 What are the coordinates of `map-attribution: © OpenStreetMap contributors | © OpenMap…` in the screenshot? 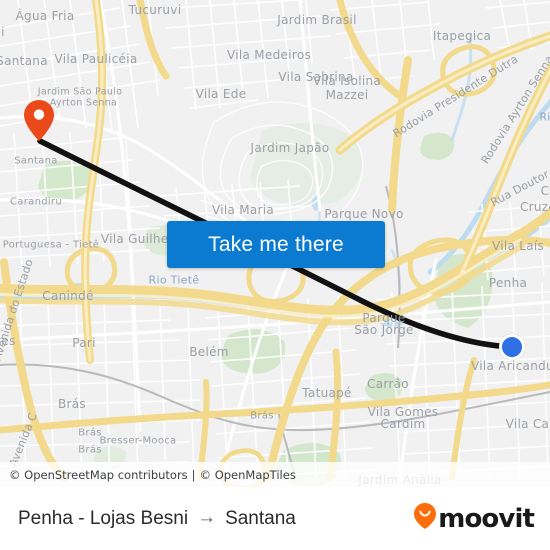 It's located at (275, 474).